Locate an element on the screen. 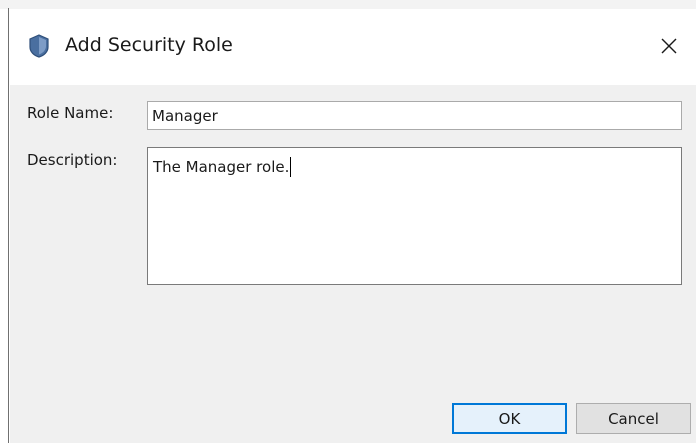 This screenshot has height=443, width=696. cancel-button: Cancel is located at coordinates (633, 418).